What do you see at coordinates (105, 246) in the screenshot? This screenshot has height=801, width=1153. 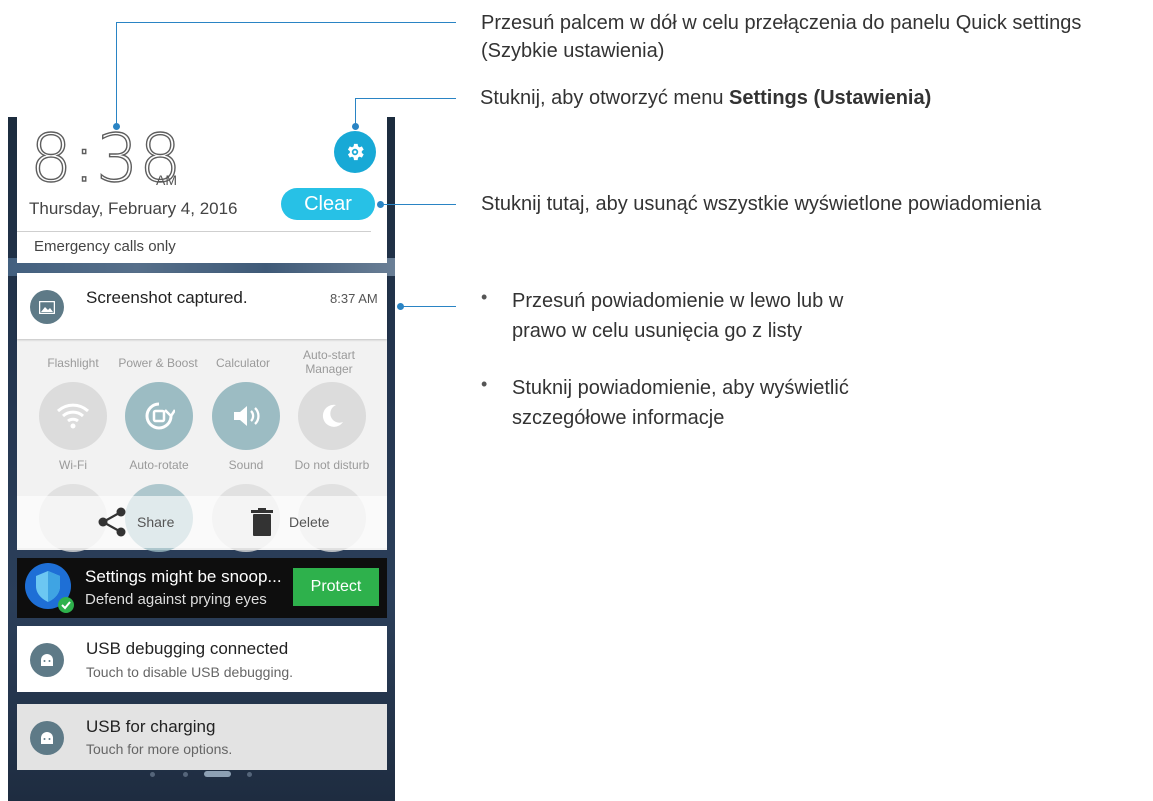 I see `emergency-calls-text: Emergency calls only` at bounding box center [105, 246].